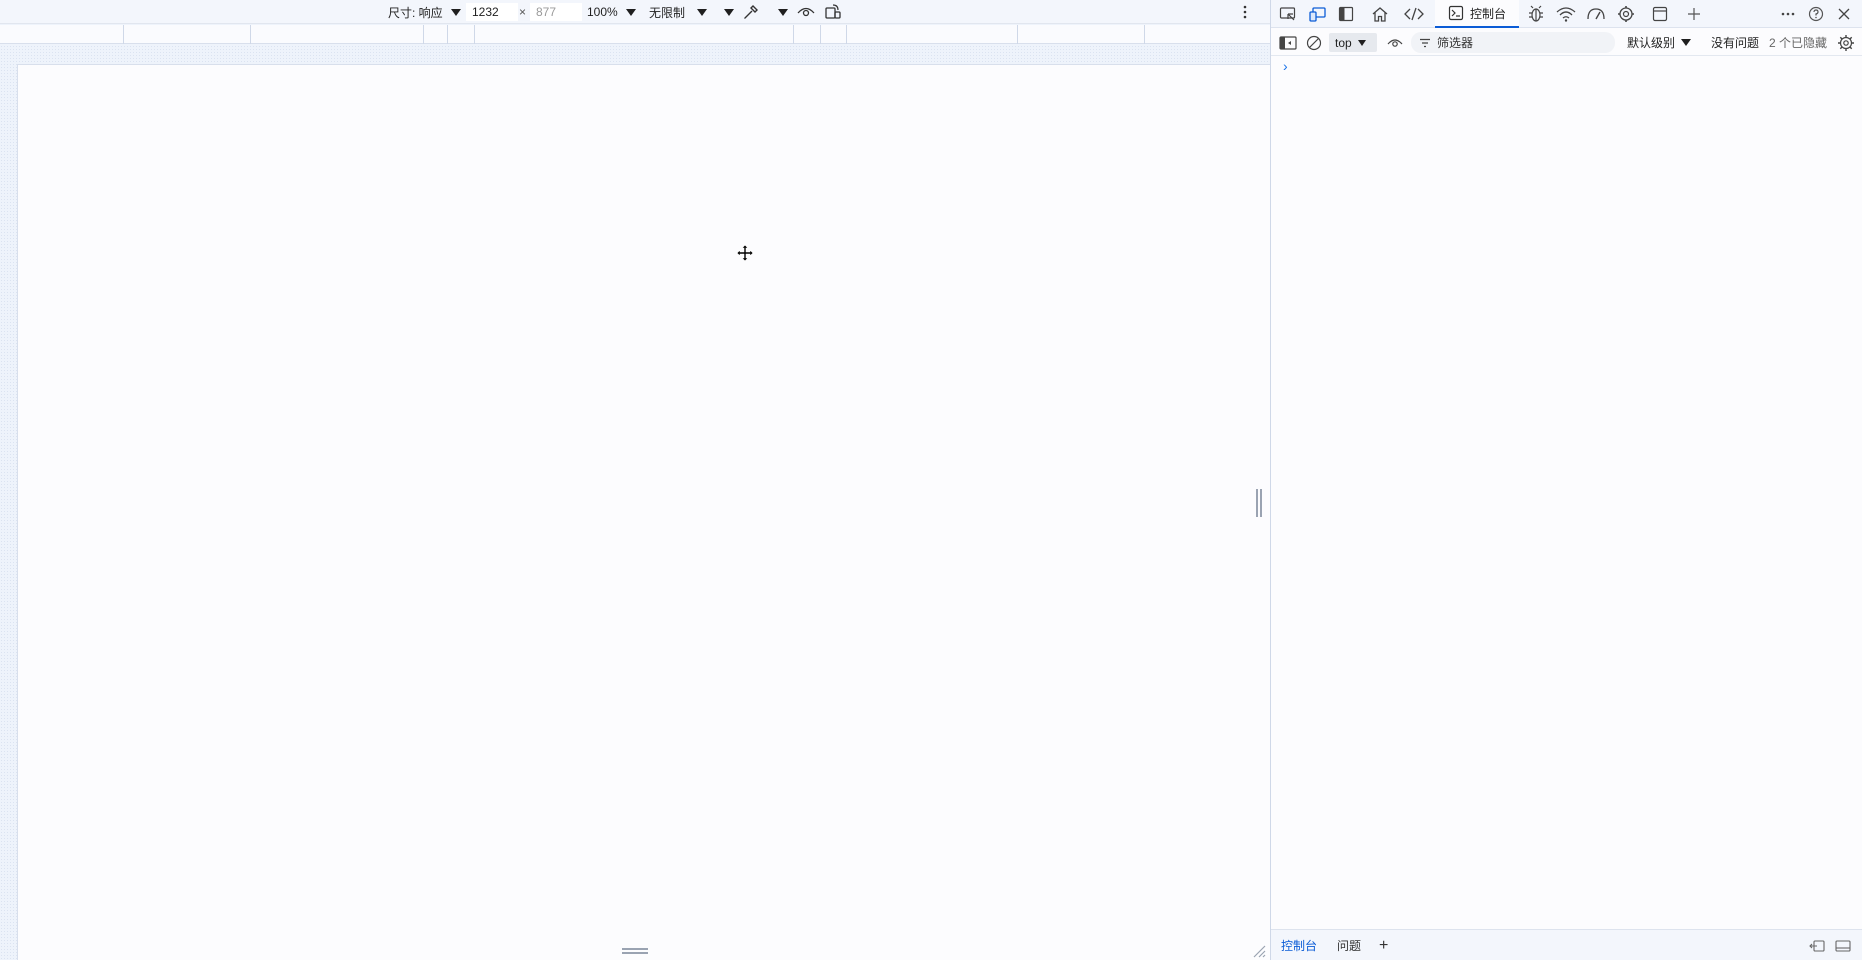  I want to click on elements-code-icon, so click(1414, 14).